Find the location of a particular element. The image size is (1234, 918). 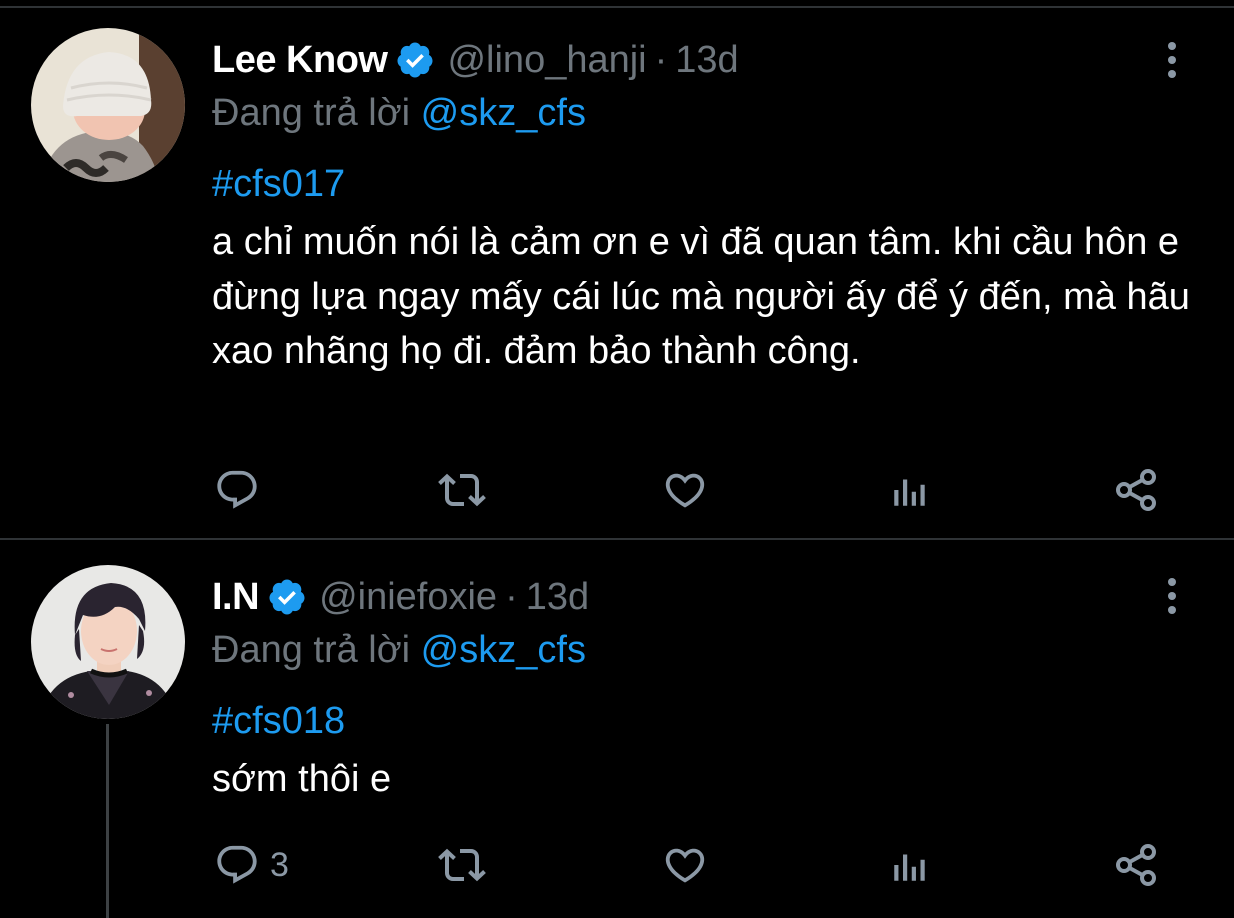

reply-button: 3 is located at coordinates (251, 865).